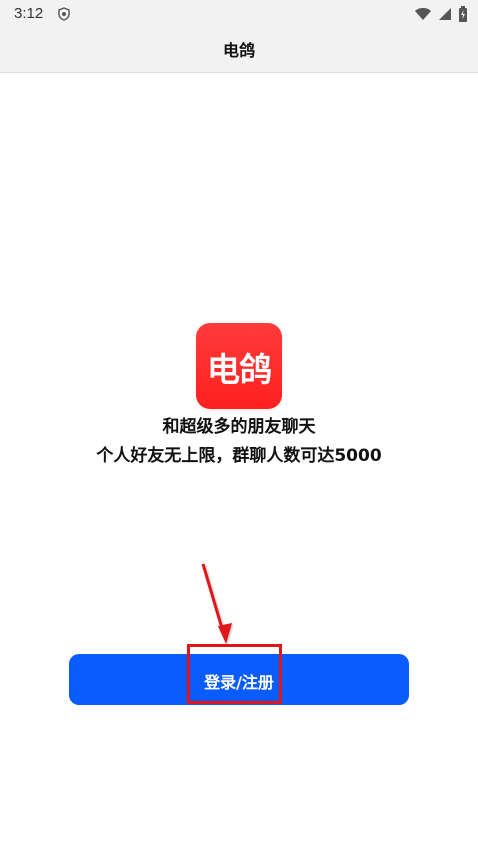 The height and width of the screenshot is (851, 478). I want to click on page-title: 电鸽, so click(238, 50).